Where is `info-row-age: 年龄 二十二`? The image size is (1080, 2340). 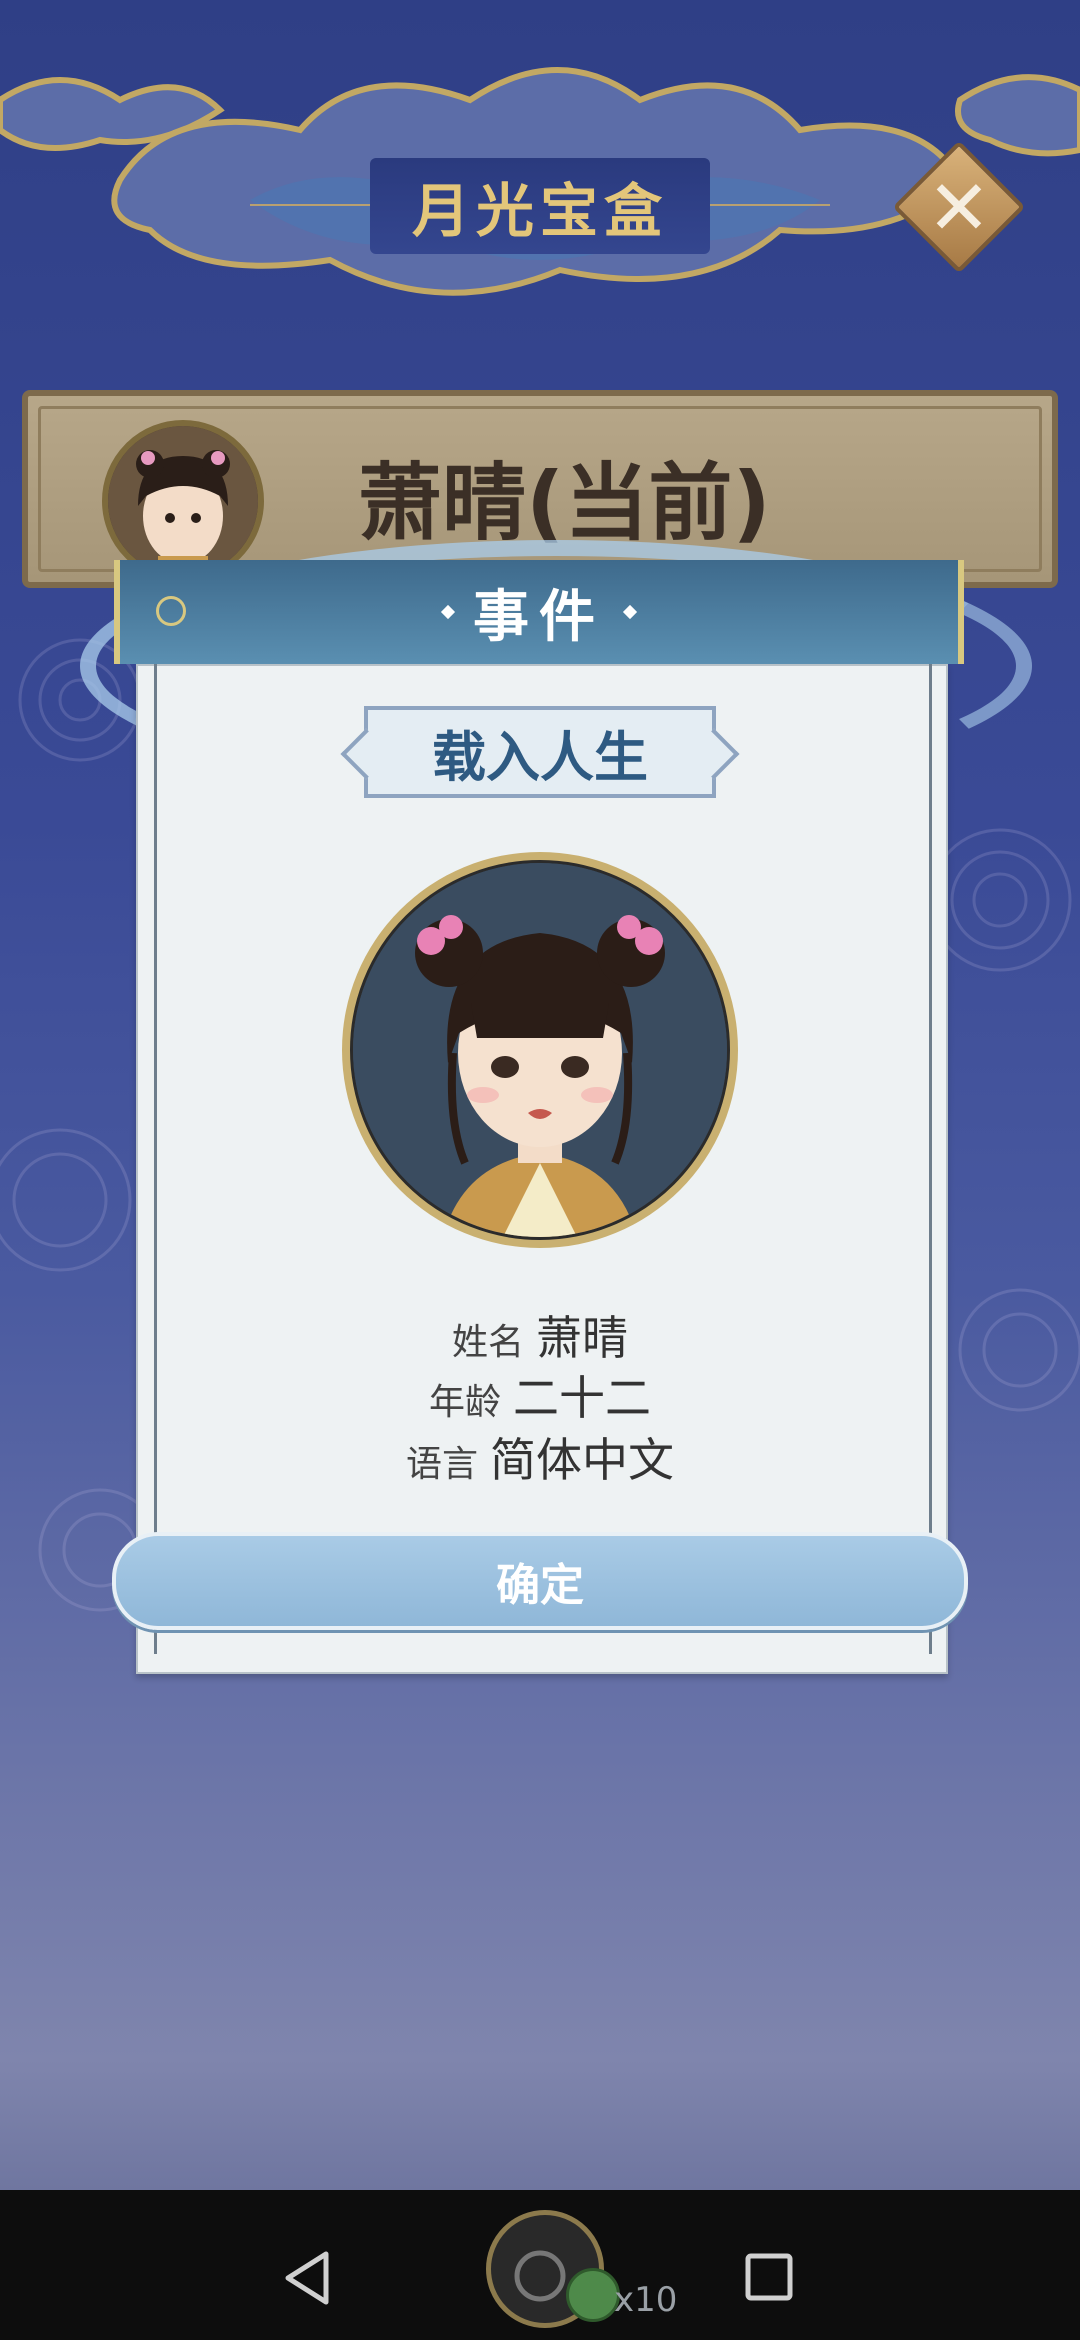 info-row-age: 年龄 二十二 is located at coordinates (540, 1395).